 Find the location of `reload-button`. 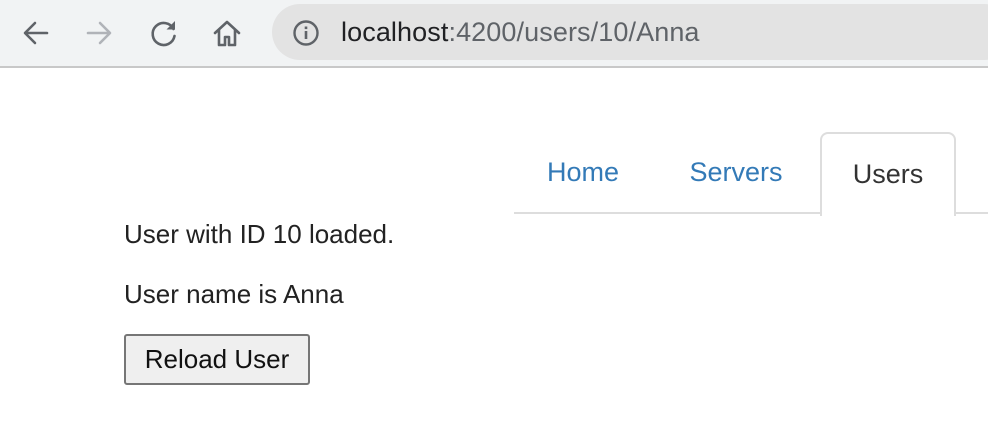

reload-button is located at coordinates (164, 33).